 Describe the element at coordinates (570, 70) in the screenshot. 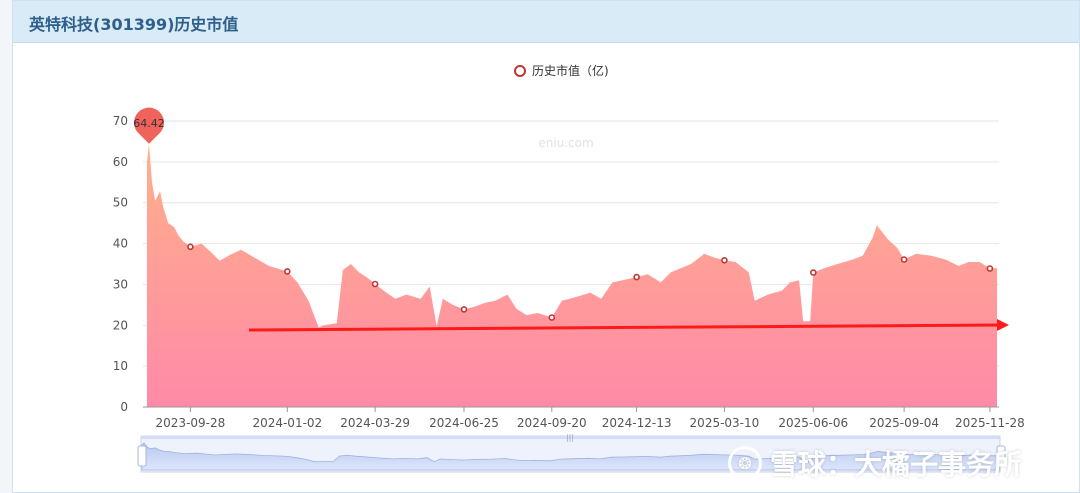

I see `legend-label: 历史市值（亿)` at that location.